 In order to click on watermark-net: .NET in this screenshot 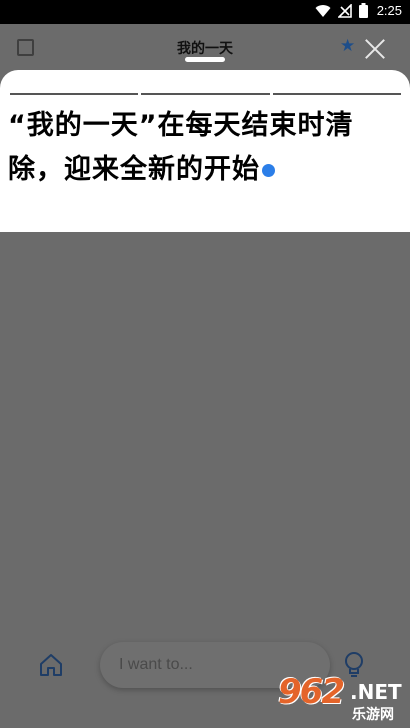, I will do `click(376, 692)`.